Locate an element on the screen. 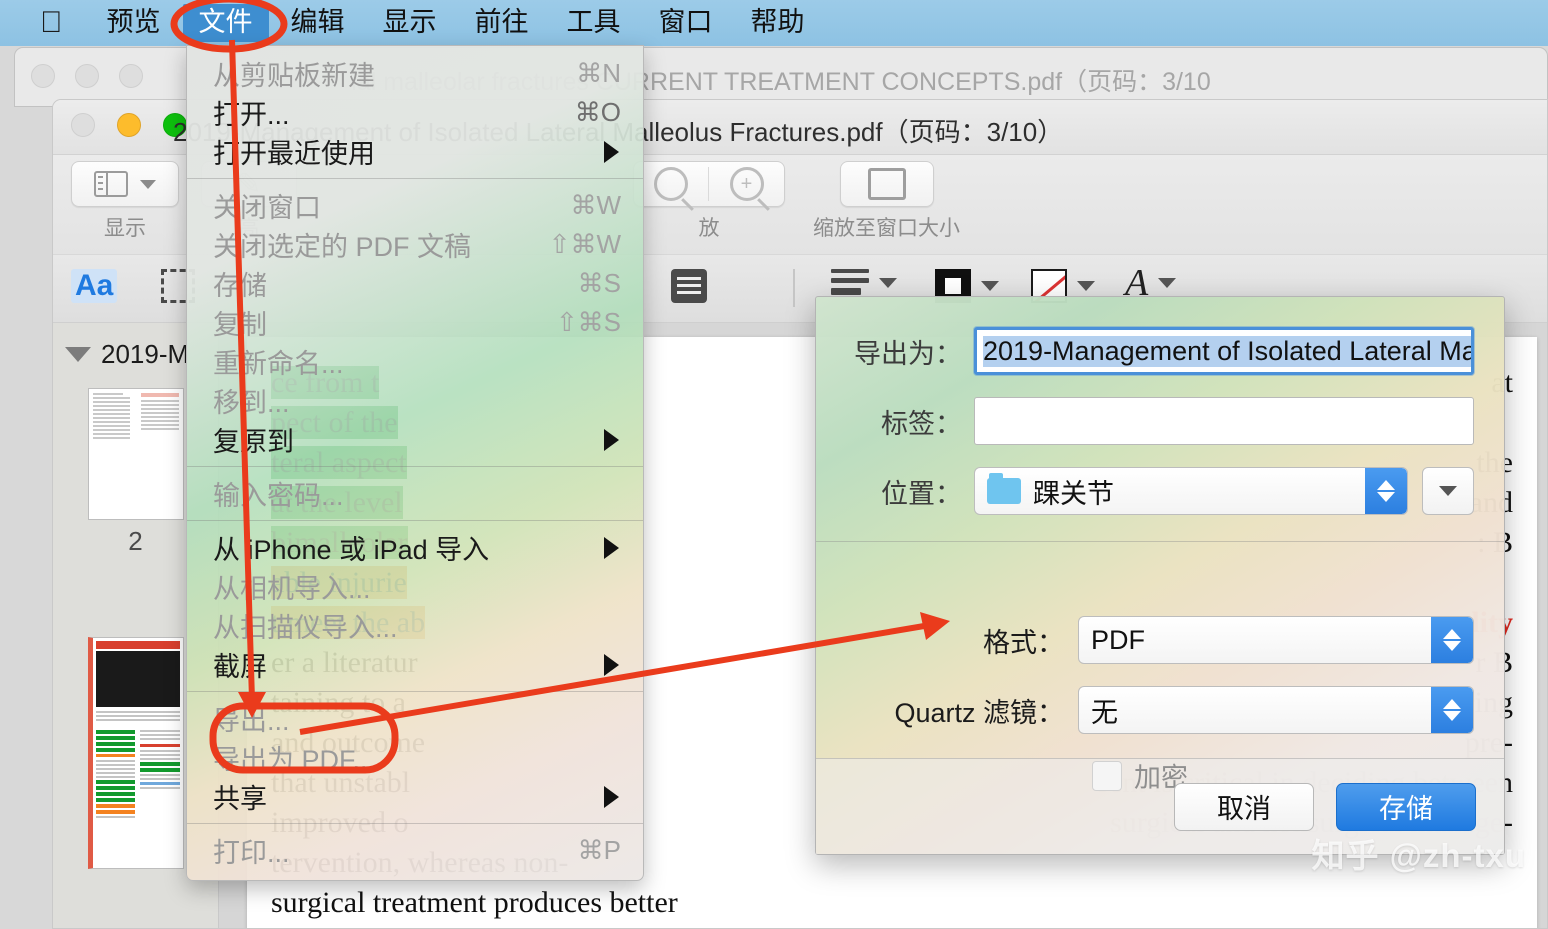 This screenshot has width=1548, height=929. sidebar-icon is located at coordinates (111, 184).